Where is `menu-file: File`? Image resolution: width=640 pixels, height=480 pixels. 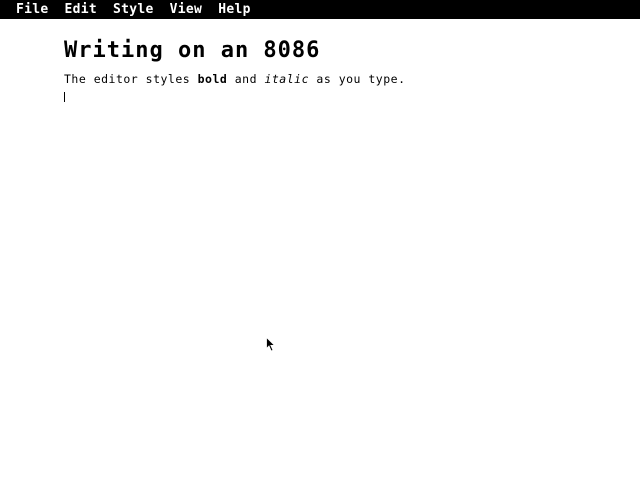 menu-file: File is located at coordinates (32, 9).